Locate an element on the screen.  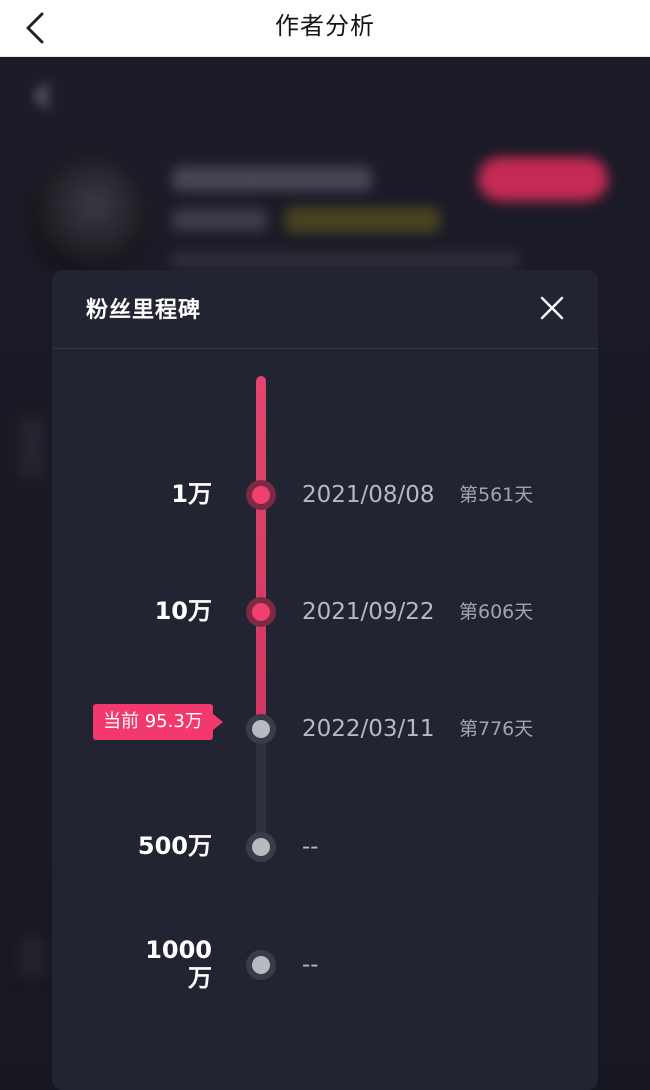
milestone-label: 1万 is located at coordinates (191, 494).